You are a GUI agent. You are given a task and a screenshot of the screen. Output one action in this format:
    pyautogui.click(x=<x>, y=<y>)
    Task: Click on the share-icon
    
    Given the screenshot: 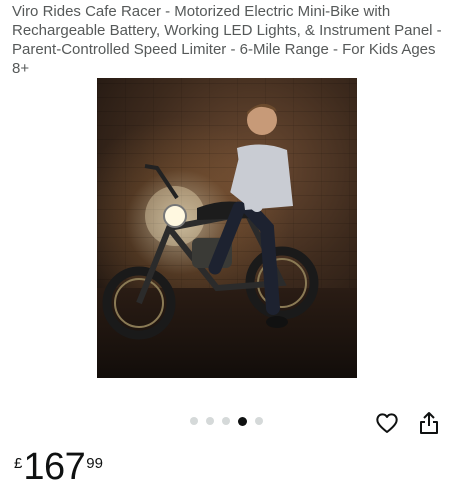 What is the action you would take?
    pyautogui.click(x=429, y=423)
    